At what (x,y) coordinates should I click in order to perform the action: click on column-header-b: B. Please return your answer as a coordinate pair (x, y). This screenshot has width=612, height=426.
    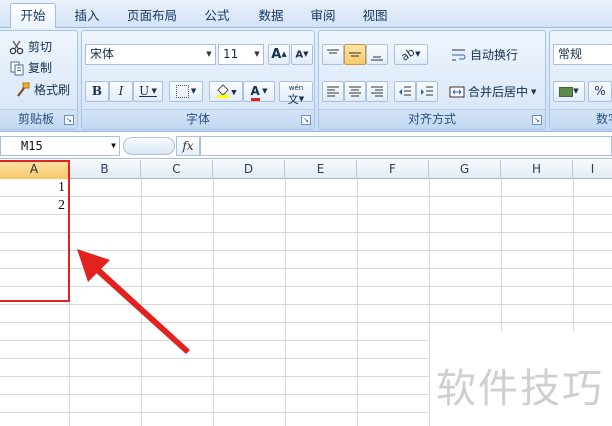
    Looking at the image, I should click on (105, 169).